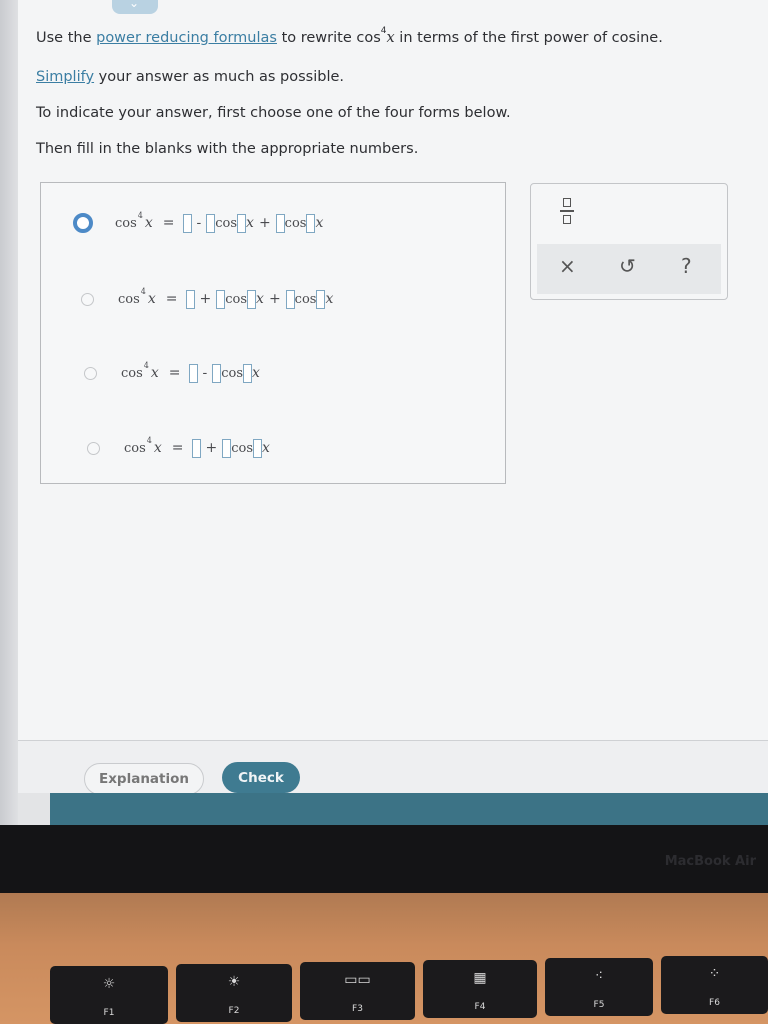  Describe the element at coordinates (234, 982) in the screenshot. I see `brightness-up-icon: ☀` at that location.